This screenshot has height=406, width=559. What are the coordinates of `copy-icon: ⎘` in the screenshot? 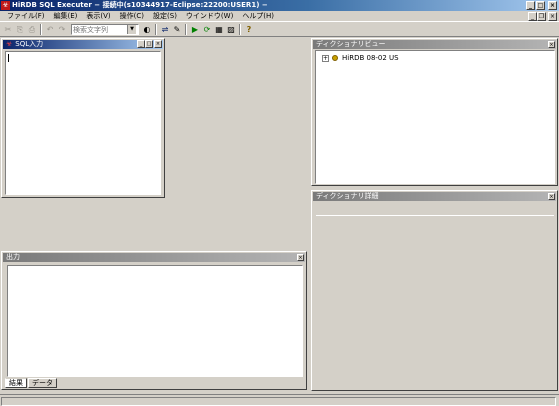 It's located at (20, 30).